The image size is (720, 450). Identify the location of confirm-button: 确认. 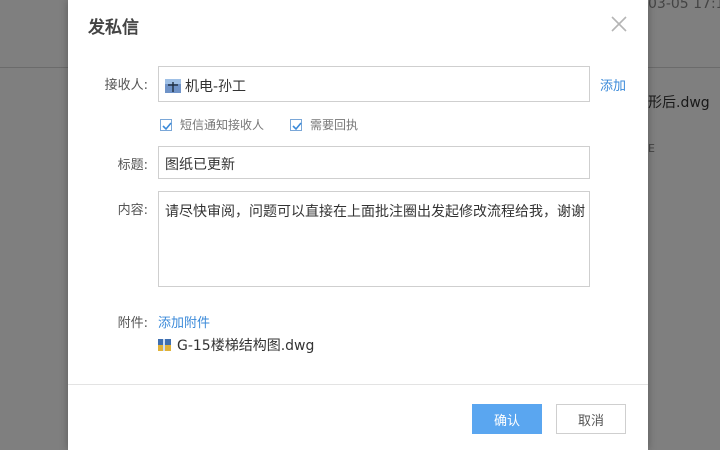
(507, 419).